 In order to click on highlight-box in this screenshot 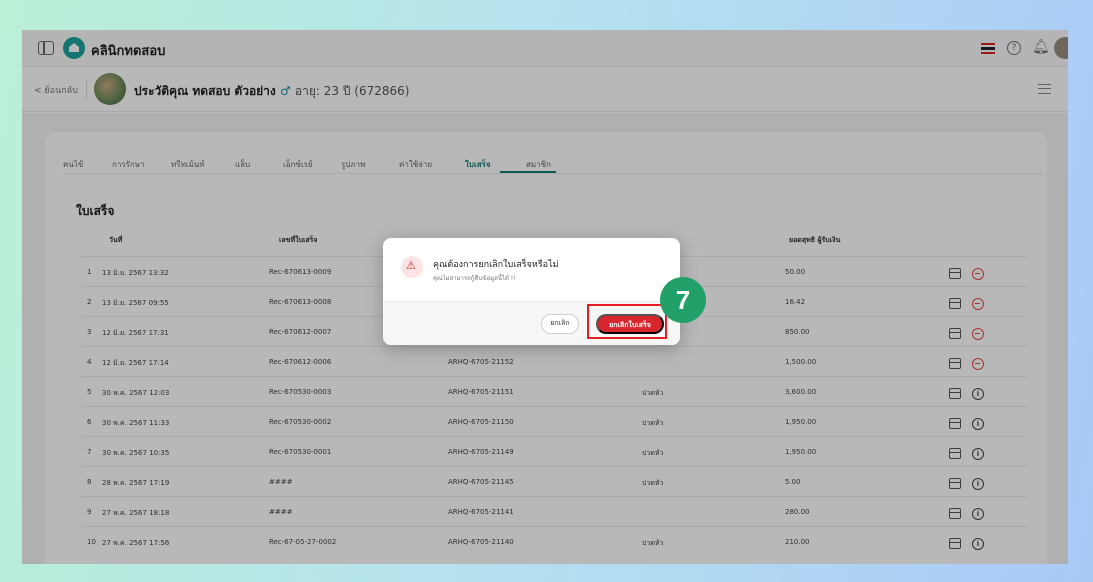, I will do `click(627, 321)`.